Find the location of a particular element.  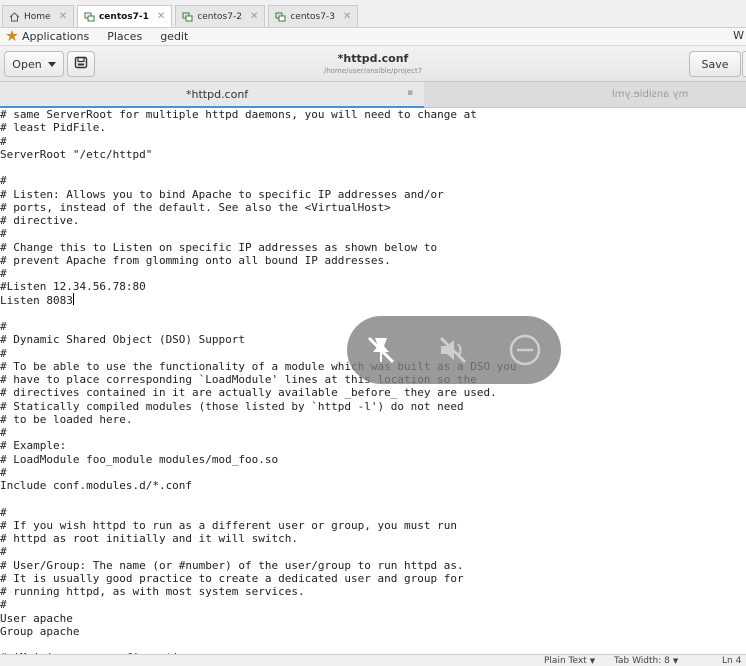

vm-tab-label: Home is located at coordinates (37, 16).